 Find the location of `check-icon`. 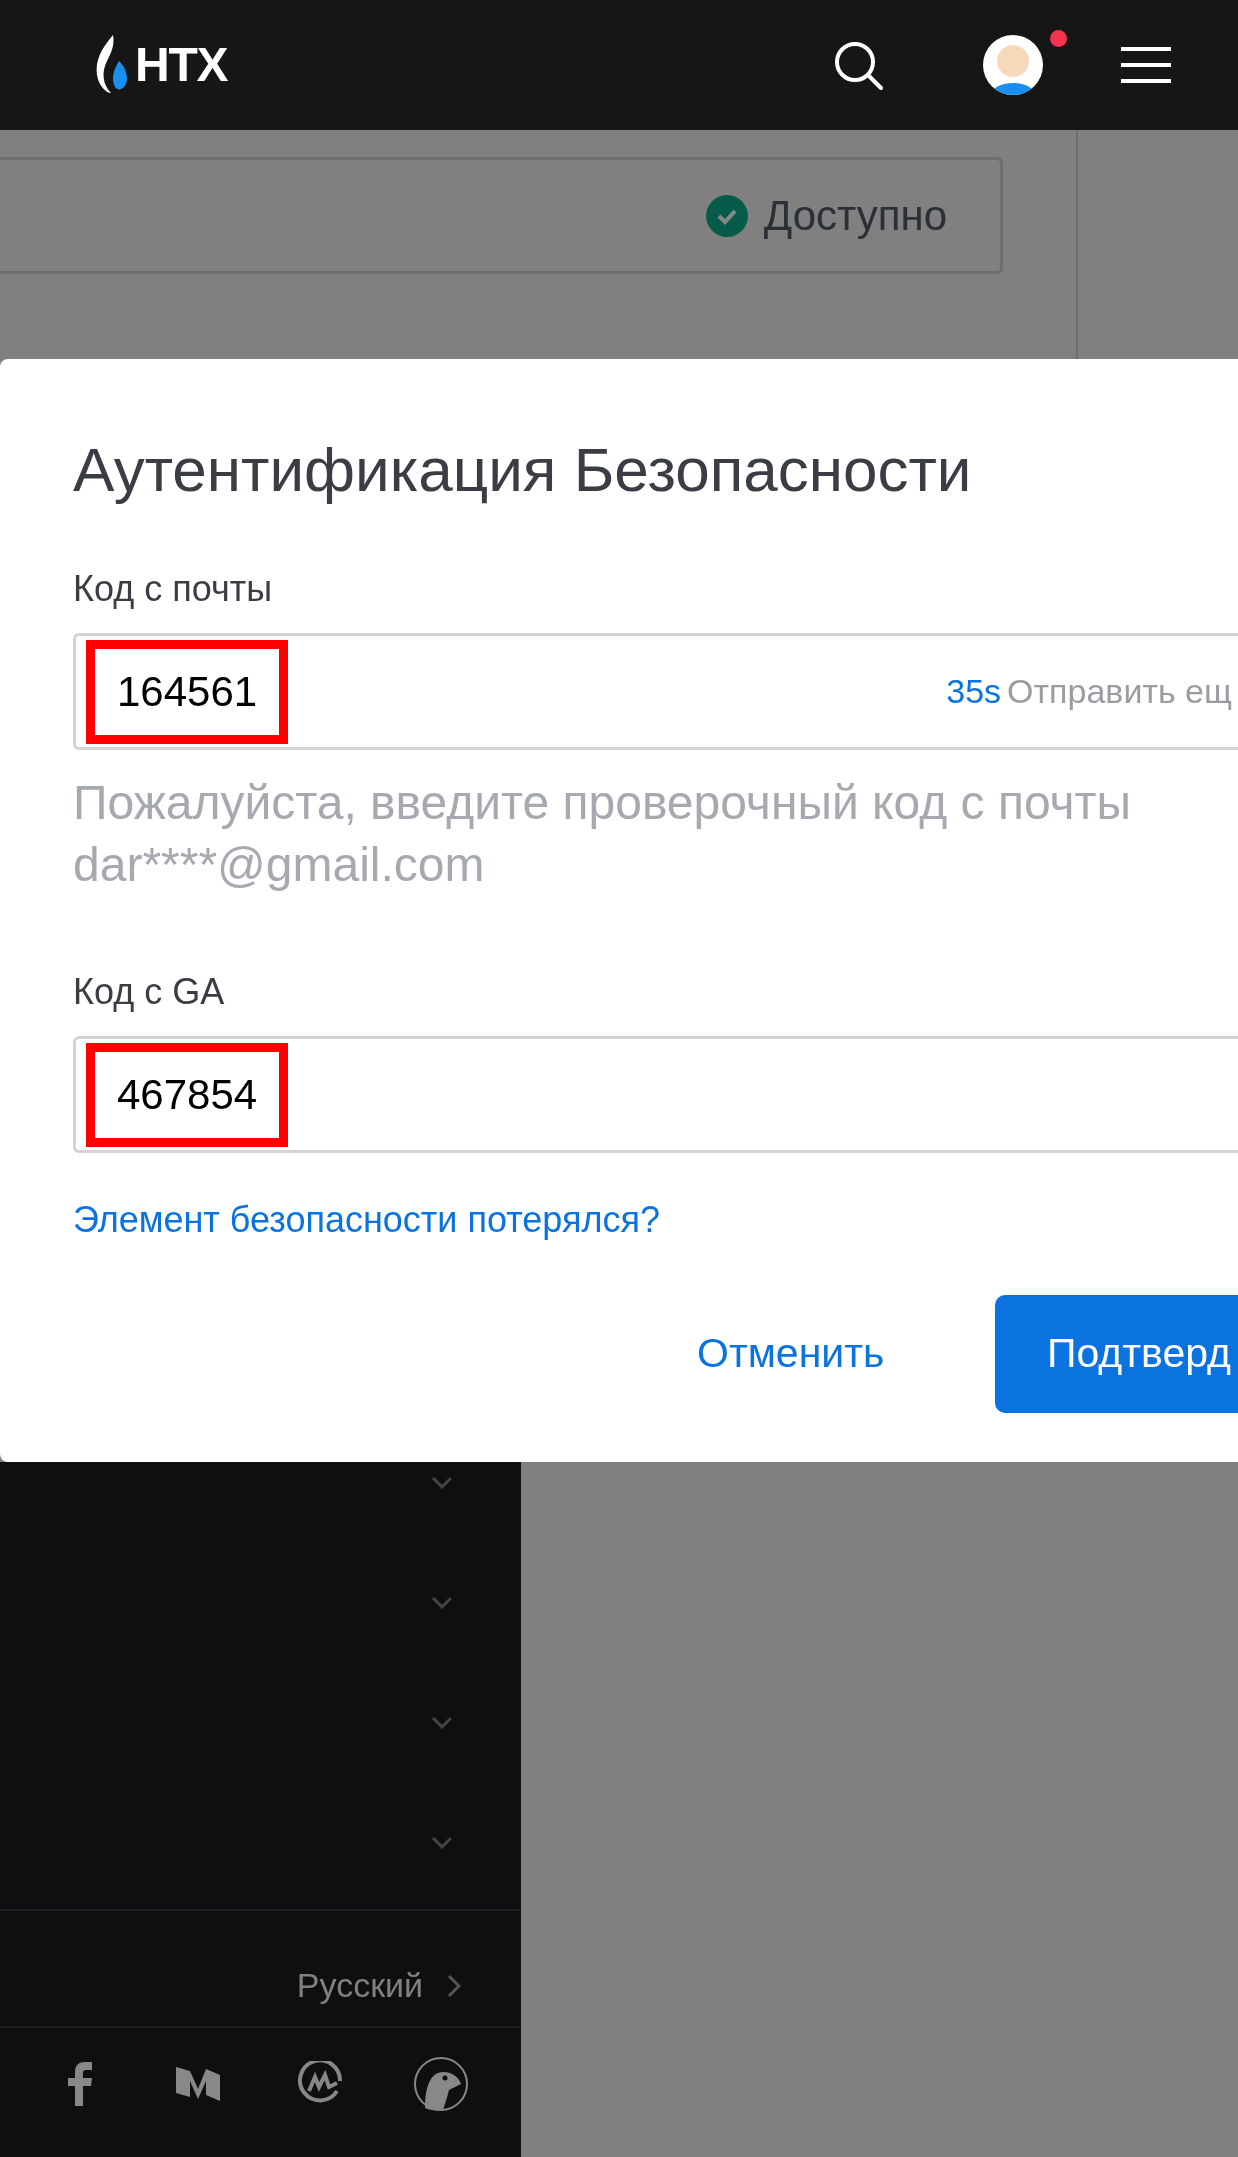

check-icon is located at coordinates (726, 215).